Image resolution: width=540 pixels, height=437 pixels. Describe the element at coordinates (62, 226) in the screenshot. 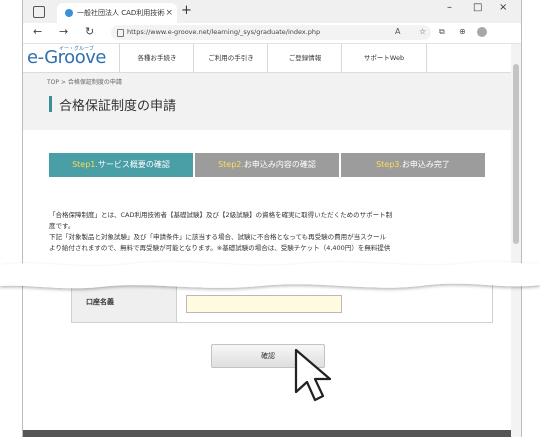

I see `description-line-2: 度です。` at that location.